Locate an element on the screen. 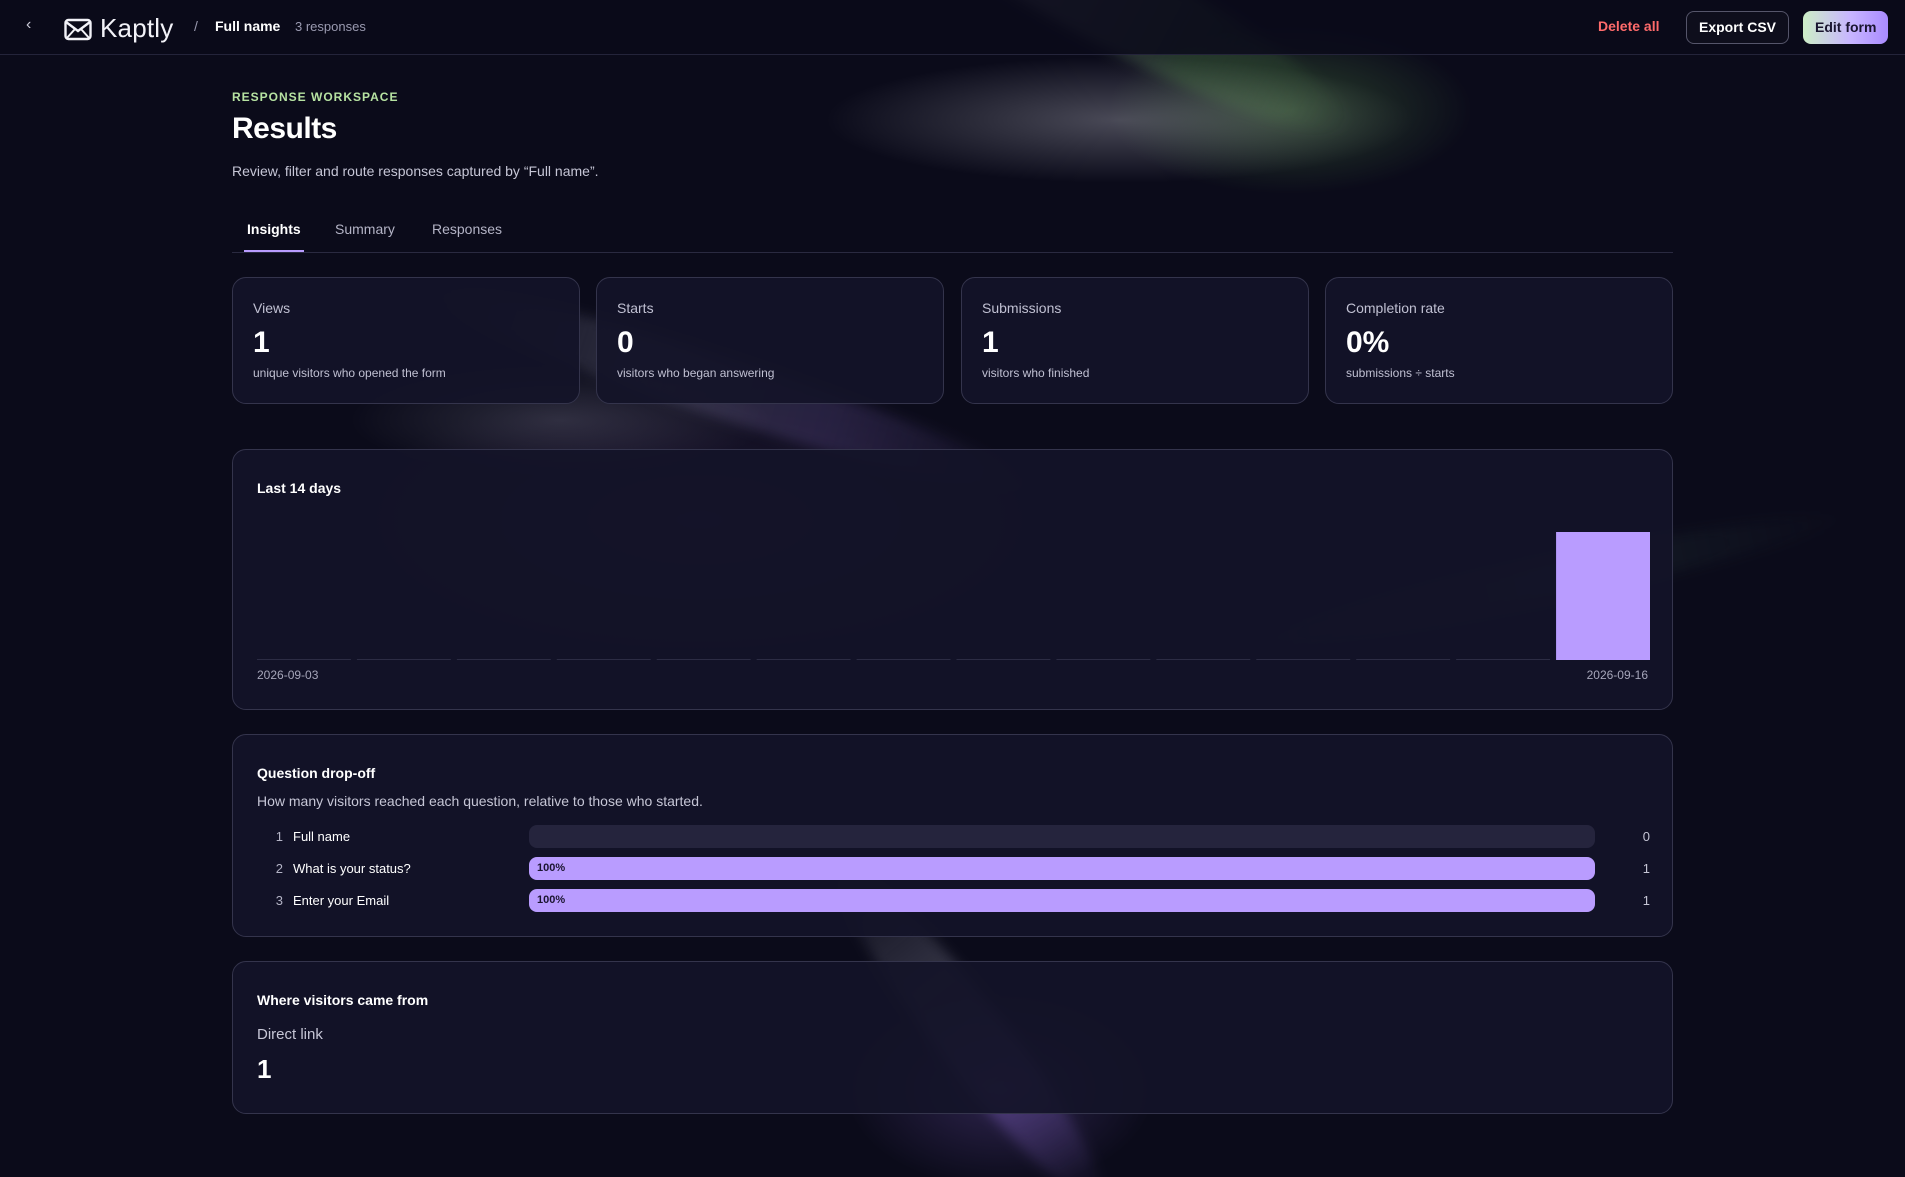 The image size is (1905, 1177). dropoff-row: 1 Full name 0 is located at coordinates (953, 837).